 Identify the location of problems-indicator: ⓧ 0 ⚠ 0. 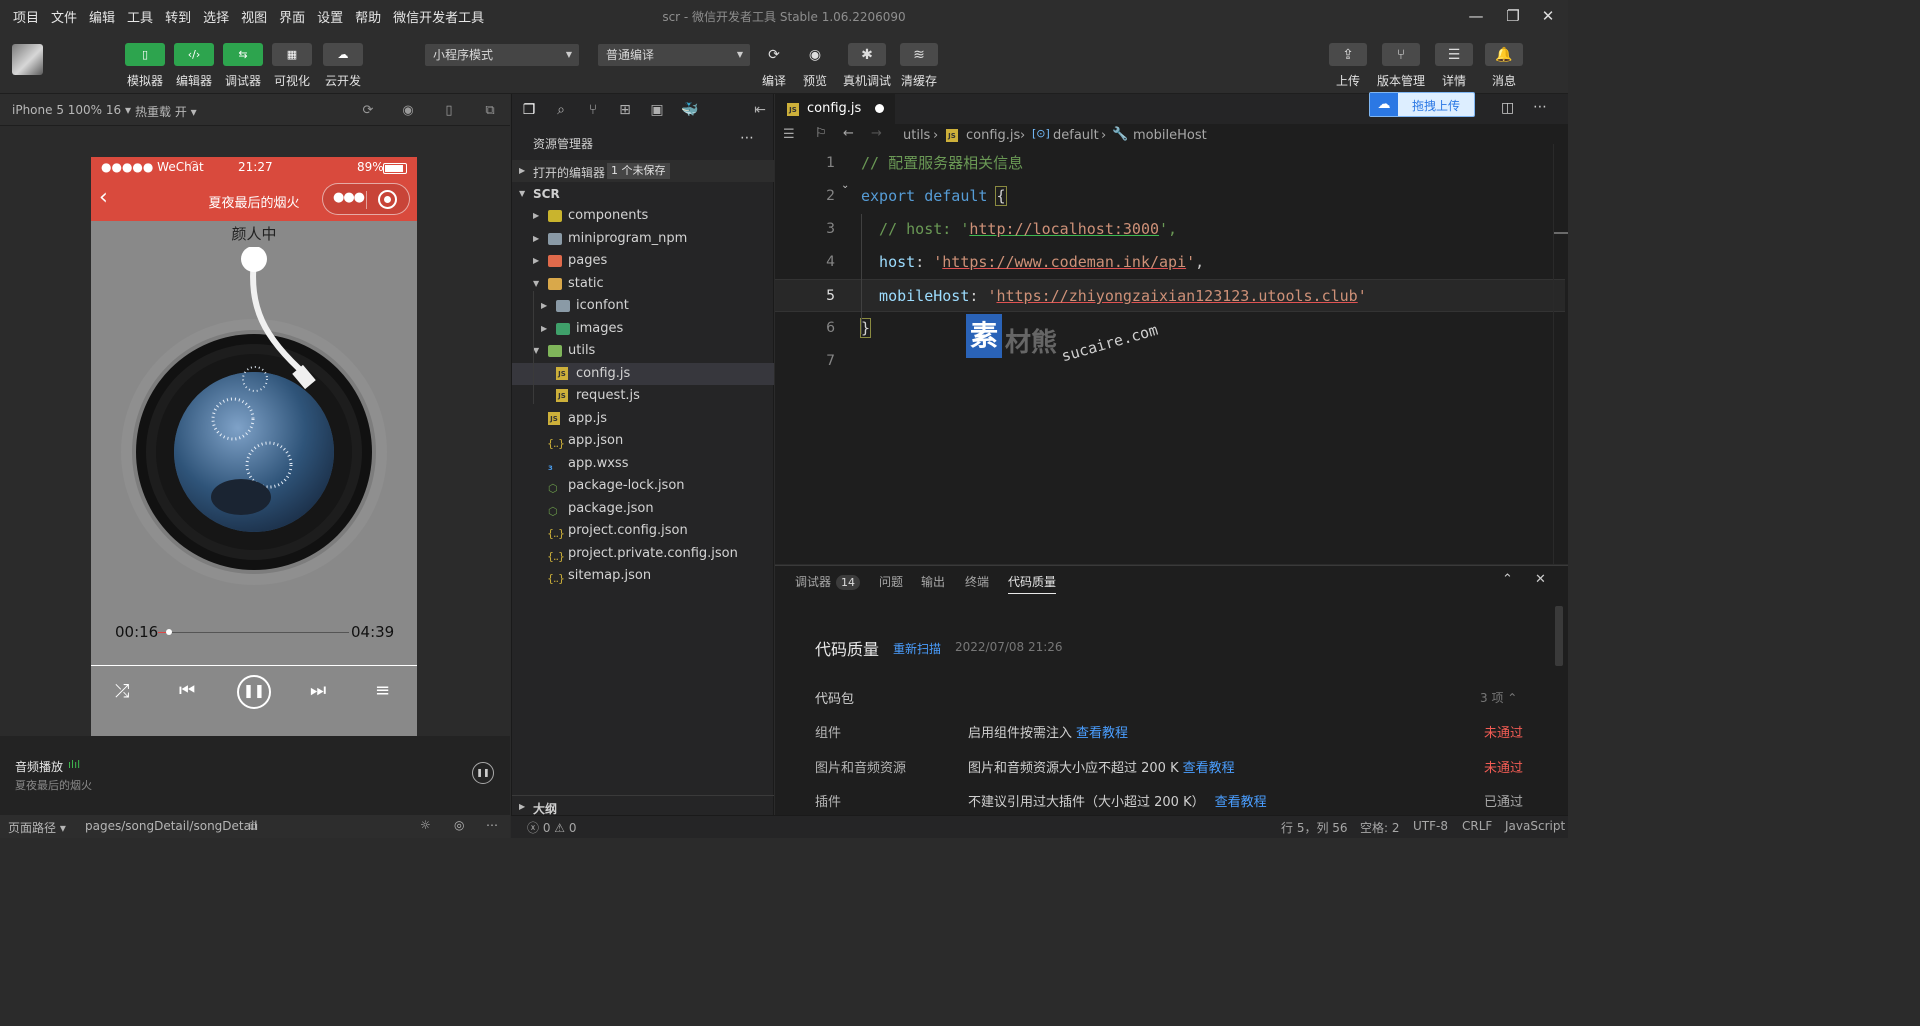
(552, 827).